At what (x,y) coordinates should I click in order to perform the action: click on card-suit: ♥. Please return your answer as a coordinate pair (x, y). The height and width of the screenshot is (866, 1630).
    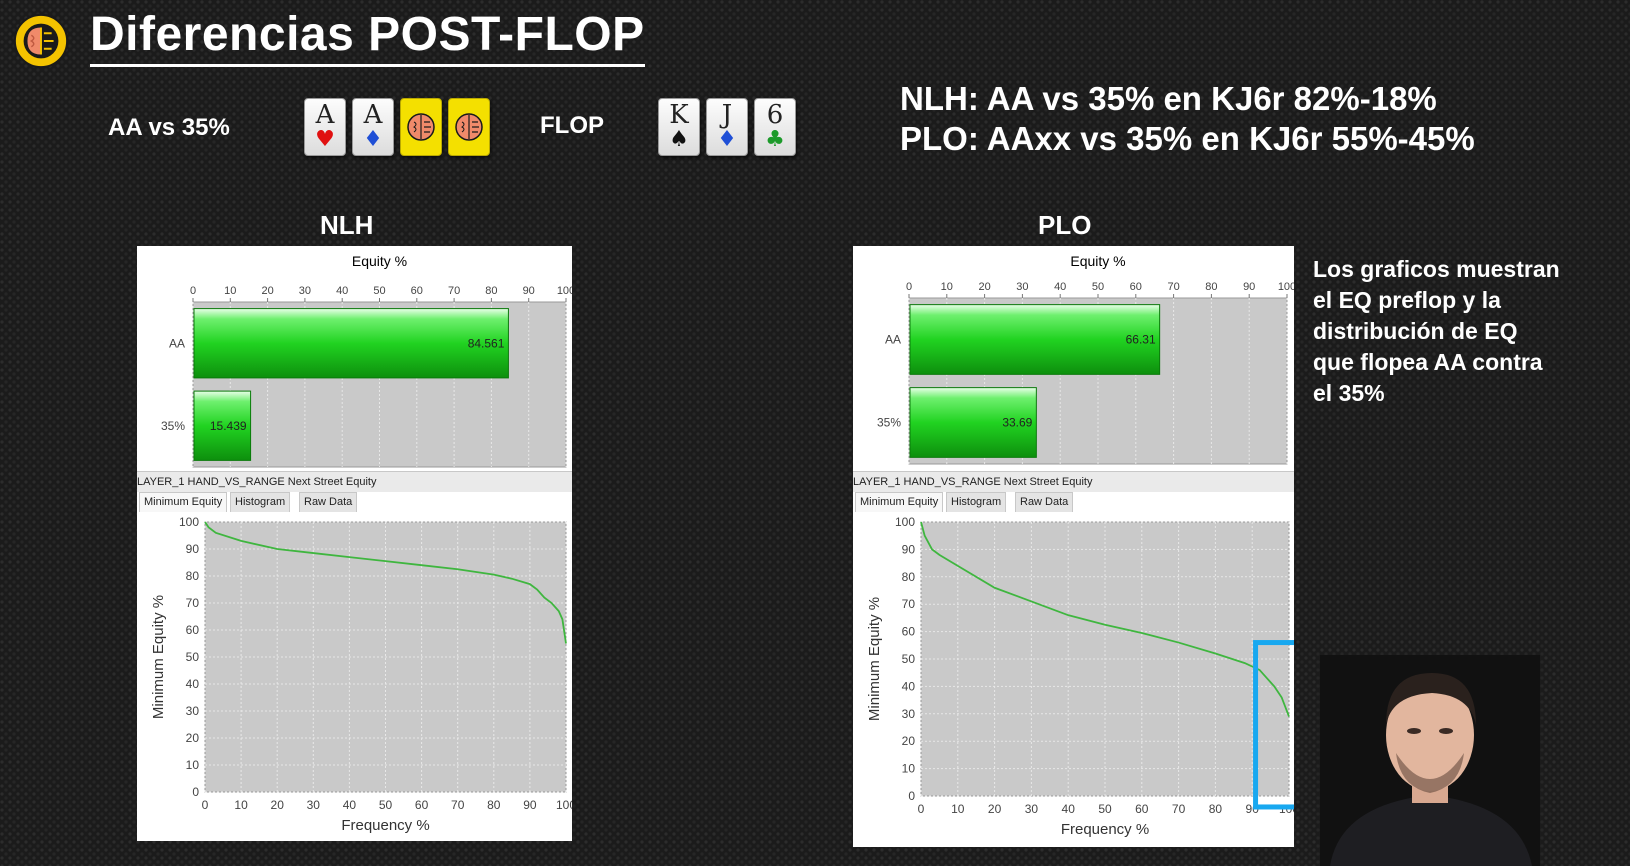
    Looking at the image, I should click on (325, 139).